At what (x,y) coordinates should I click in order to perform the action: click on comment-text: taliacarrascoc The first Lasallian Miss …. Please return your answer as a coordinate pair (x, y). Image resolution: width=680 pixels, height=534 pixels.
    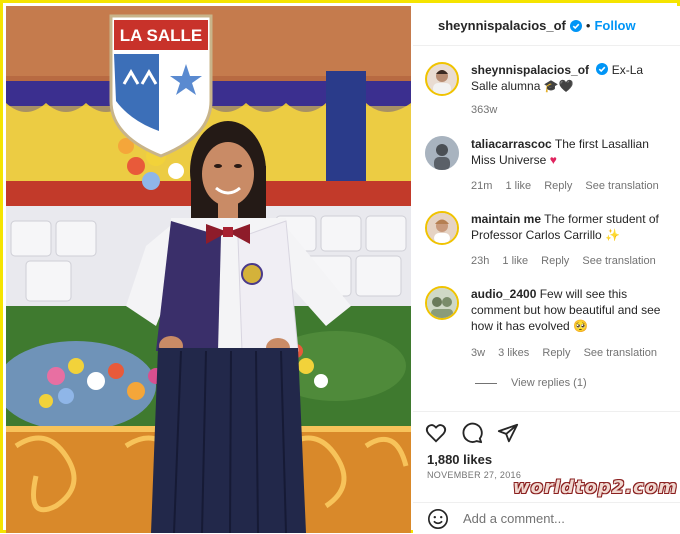
    Looking at the image, I should click on (571, 152).